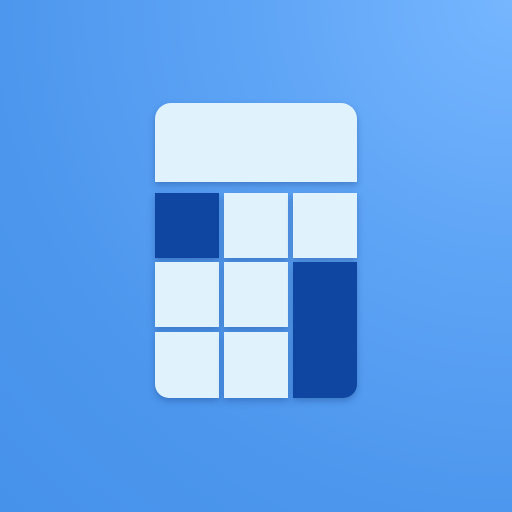  Describe the element at coordinates (256, 142) in the screenshot. I see `calculator-display` at that location.